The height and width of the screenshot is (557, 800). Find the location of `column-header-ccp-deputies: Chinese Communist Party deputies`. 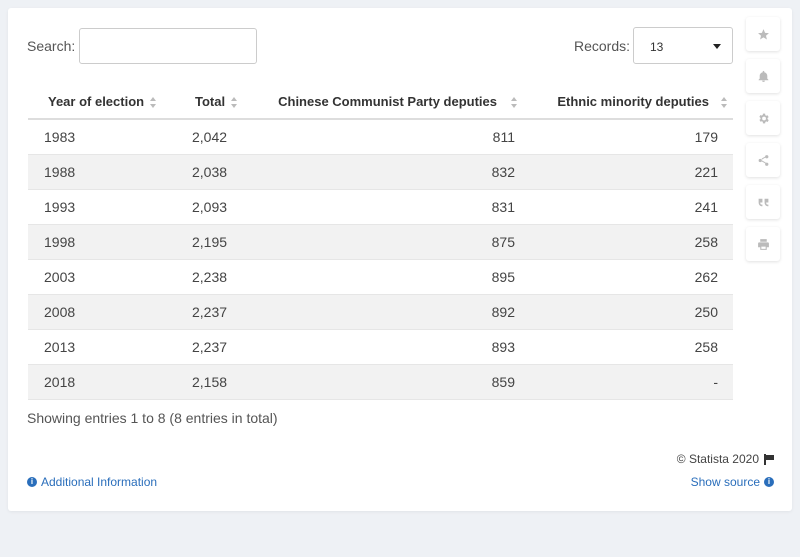

column-header-ccp-deputies: Chinese Communist Party deputies is located at coordinates (399, 102).